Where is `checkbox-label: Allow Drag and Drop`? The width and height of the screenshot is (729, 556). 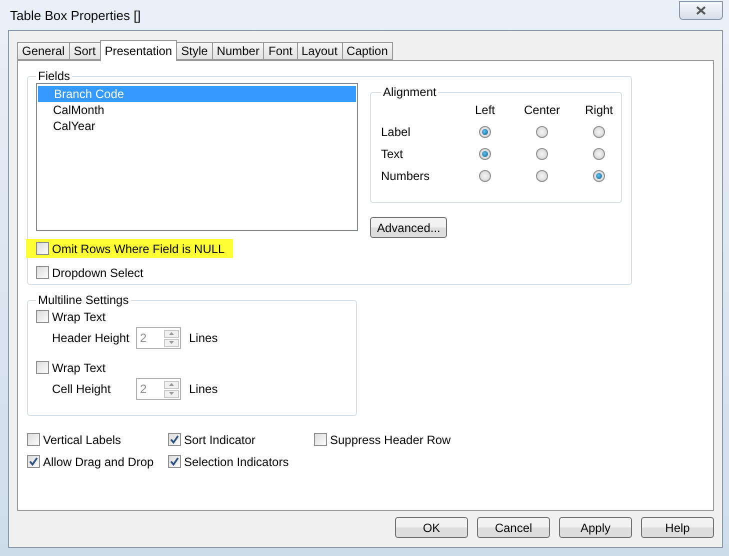
checkbox-label: Allow Drag and Drop is located at coordinates (98, 461).